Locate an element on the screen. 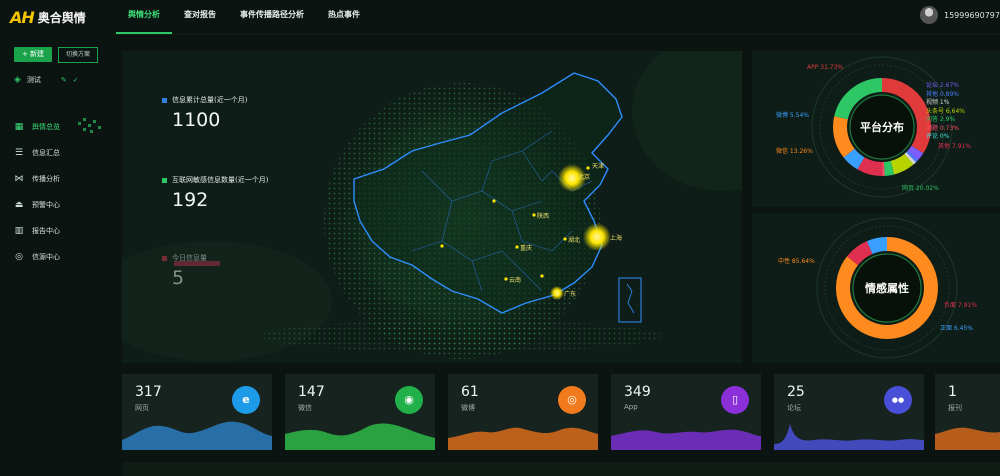 The image size is (1000, 476). label-neutral: 中性 85.64% is located at coordinates (796, 261).